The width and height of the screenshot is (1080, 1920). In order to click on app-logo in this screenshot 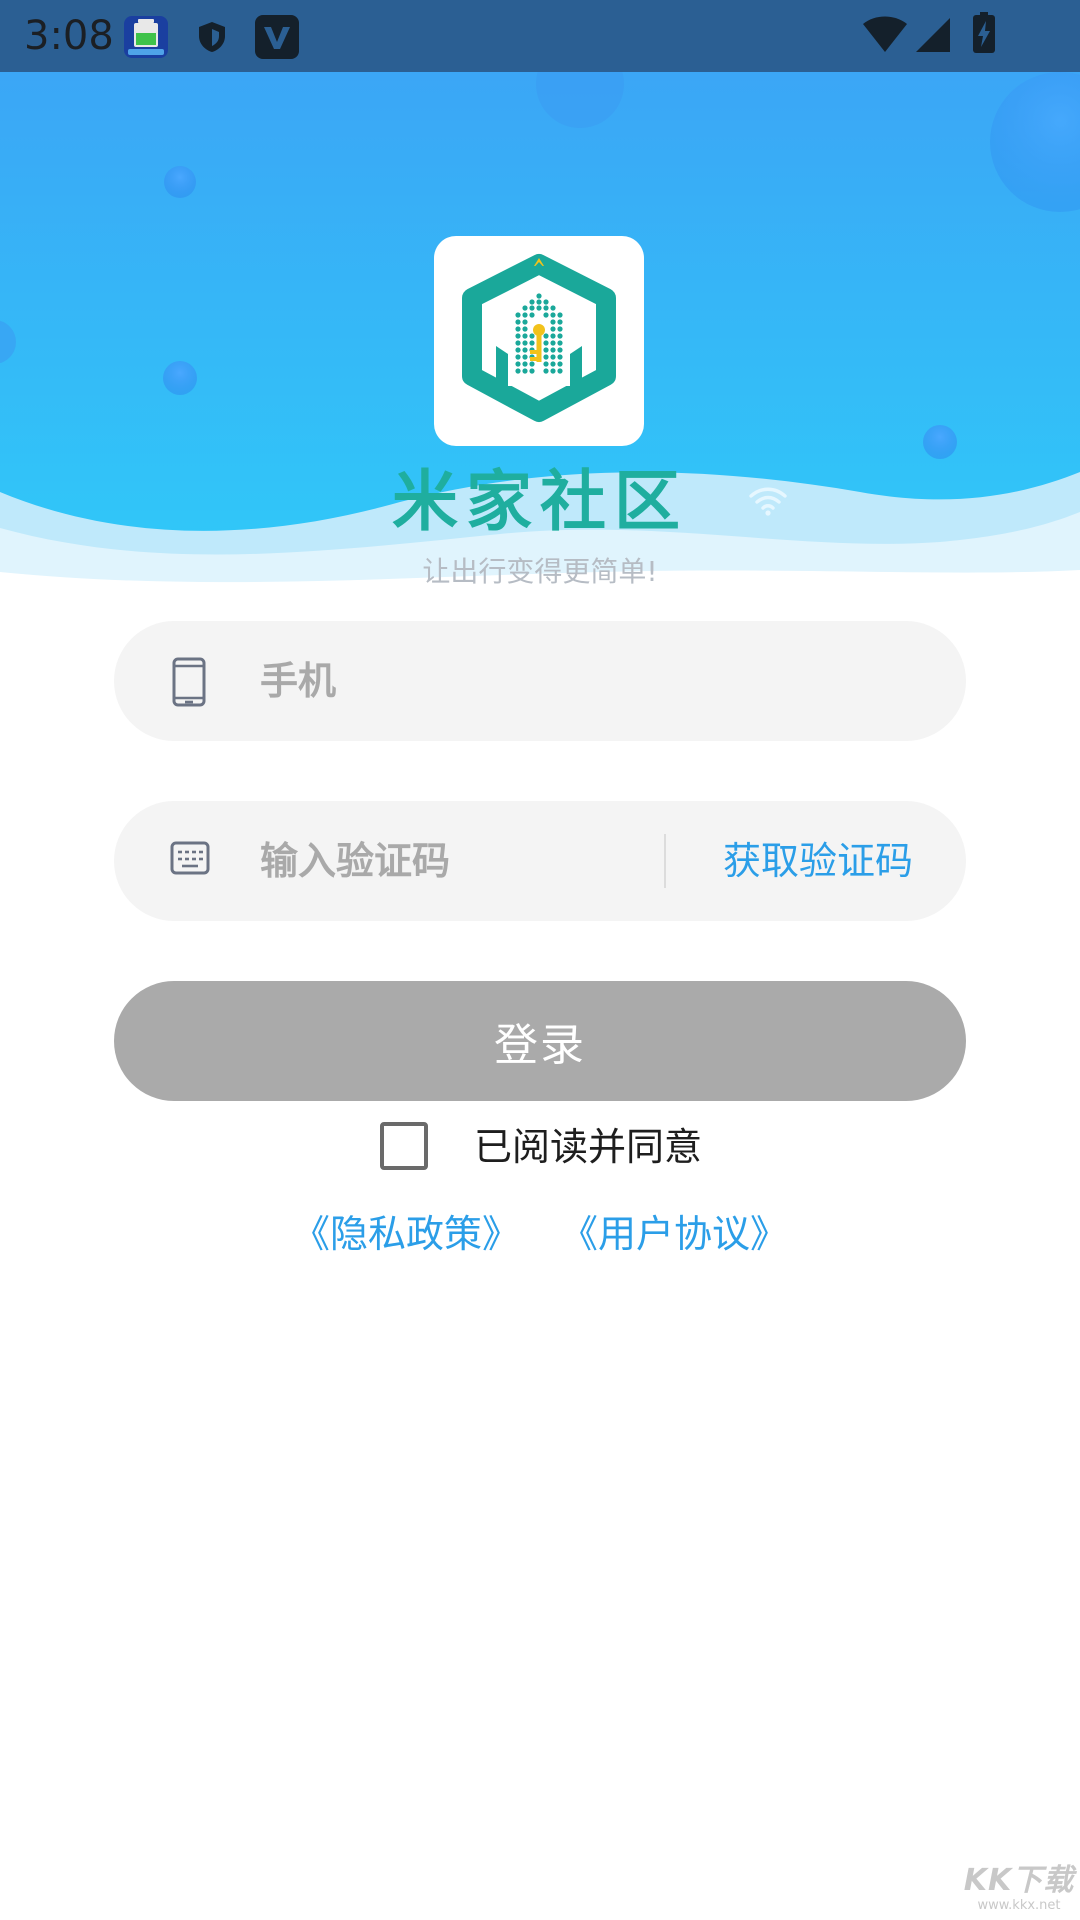, I will do `click(539, 341)`.